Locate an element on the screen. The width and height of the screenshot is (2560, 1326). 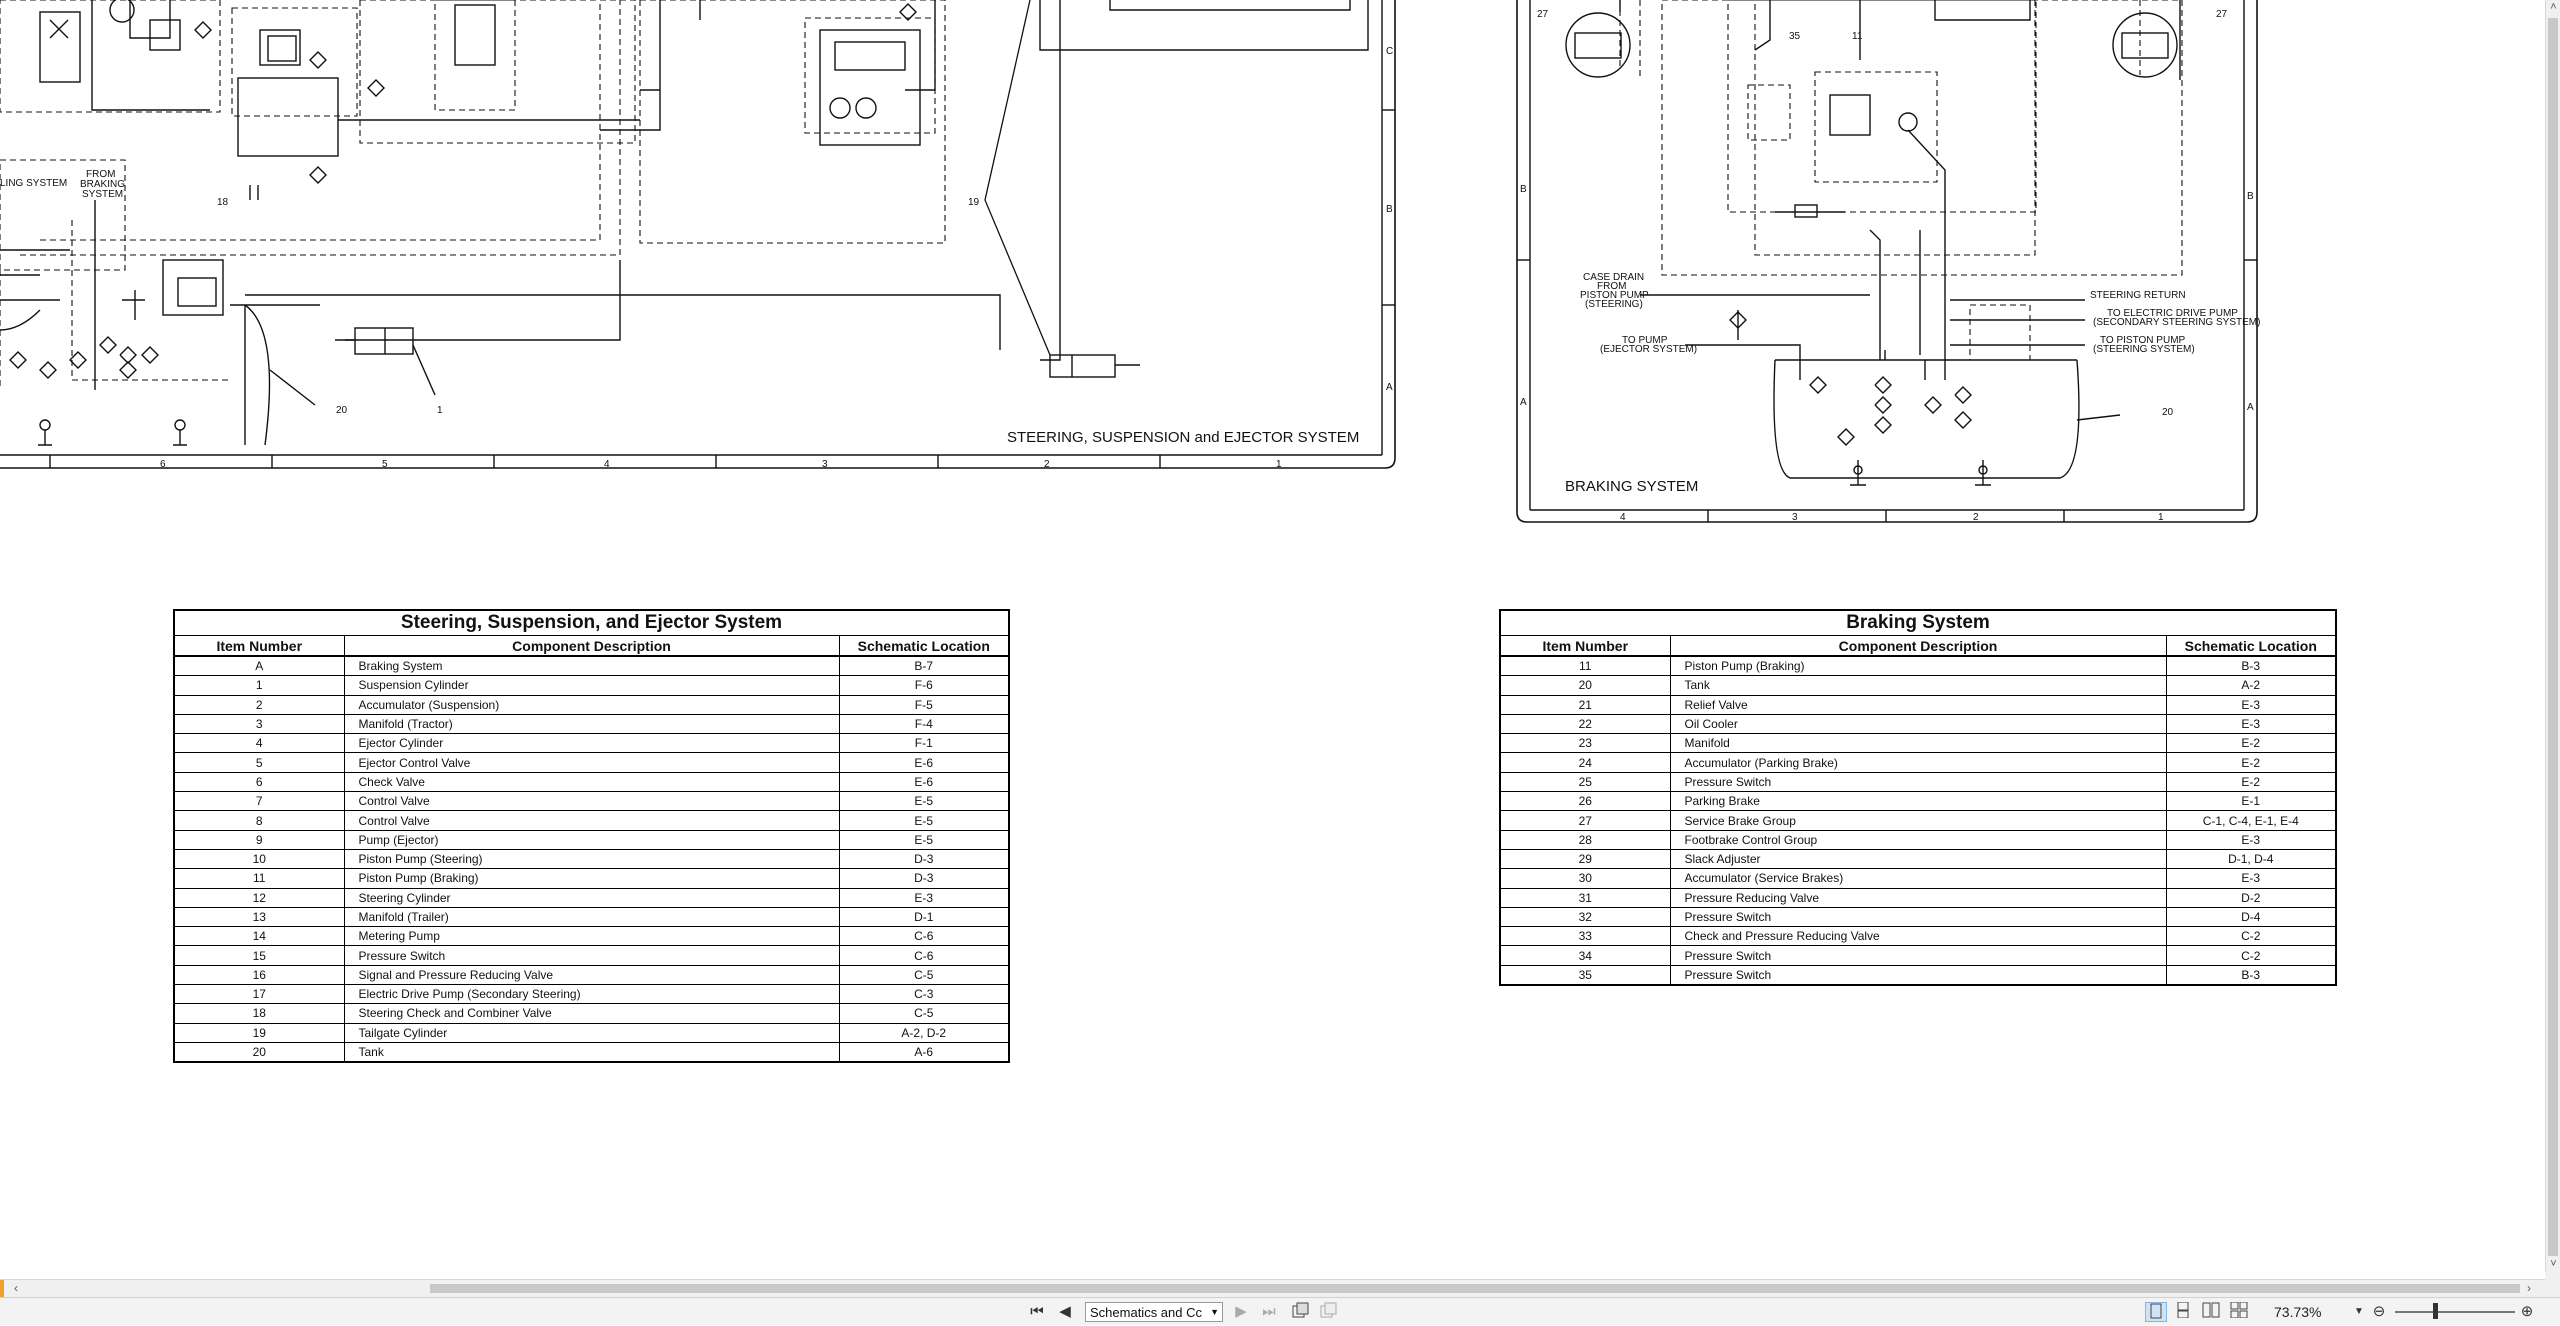
component-description-cell: Ejector Cylinder is located at coordinates (591, 743).